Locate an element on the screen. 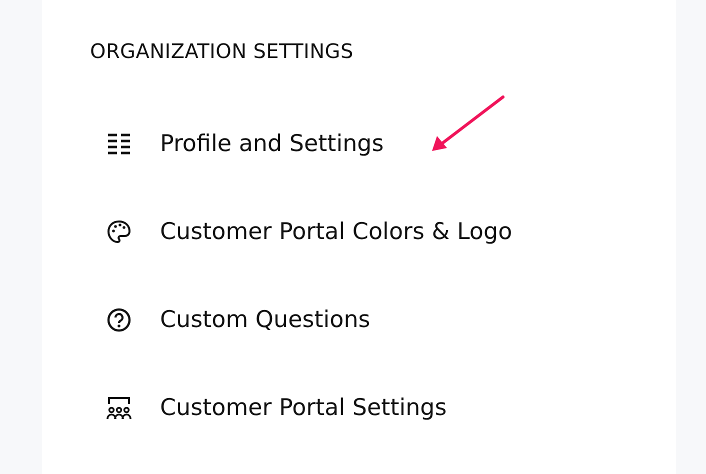  palette-icon is located at coordinates (119, 232).